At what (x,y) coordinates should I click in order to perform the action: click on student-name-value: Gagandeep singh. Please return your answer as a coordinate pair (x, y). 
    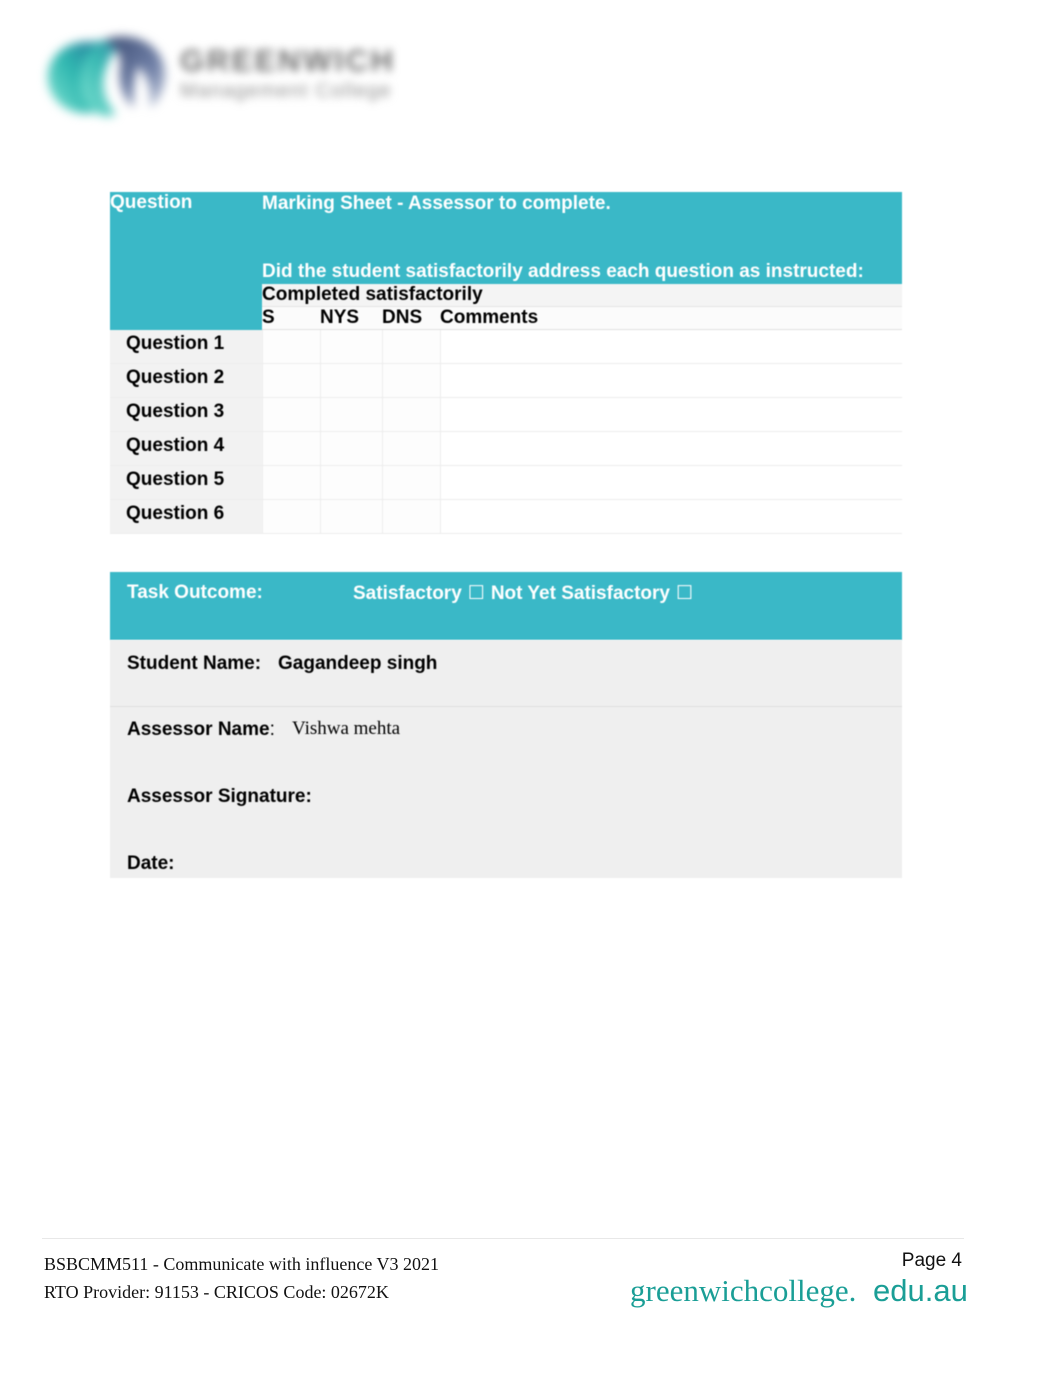
    Looking at the image, I should click on (357, 664).